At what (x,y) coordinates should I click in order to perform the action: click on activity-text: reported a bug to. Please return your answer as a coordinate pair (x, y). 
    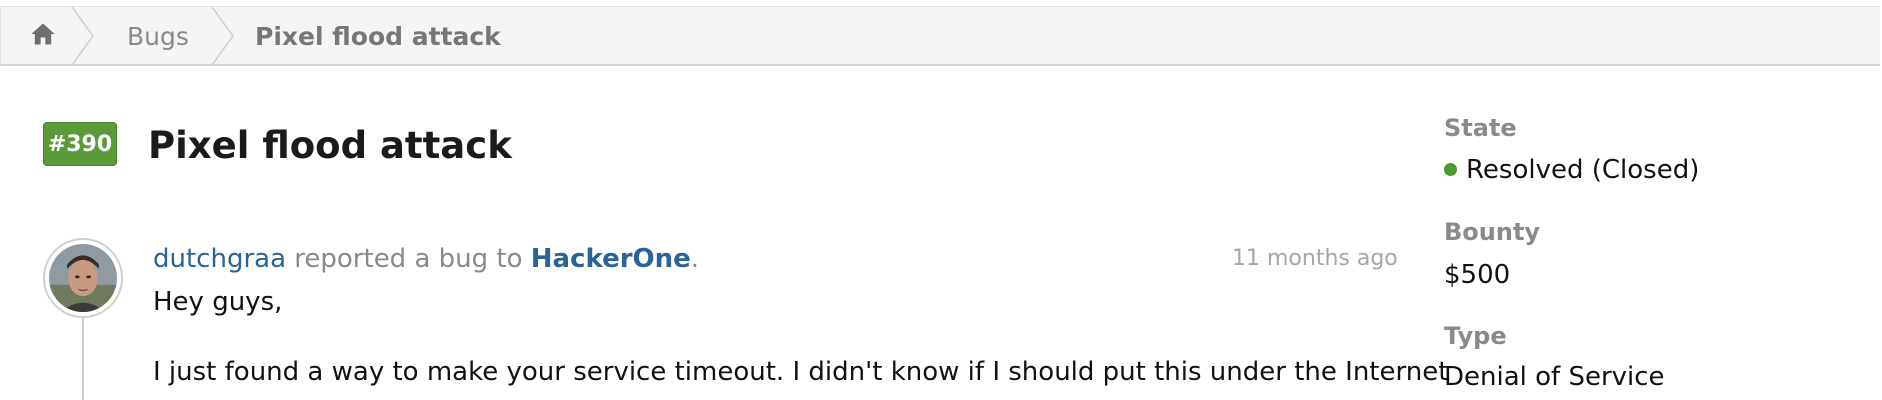
    Looking at the image, I should click on (408, 259).